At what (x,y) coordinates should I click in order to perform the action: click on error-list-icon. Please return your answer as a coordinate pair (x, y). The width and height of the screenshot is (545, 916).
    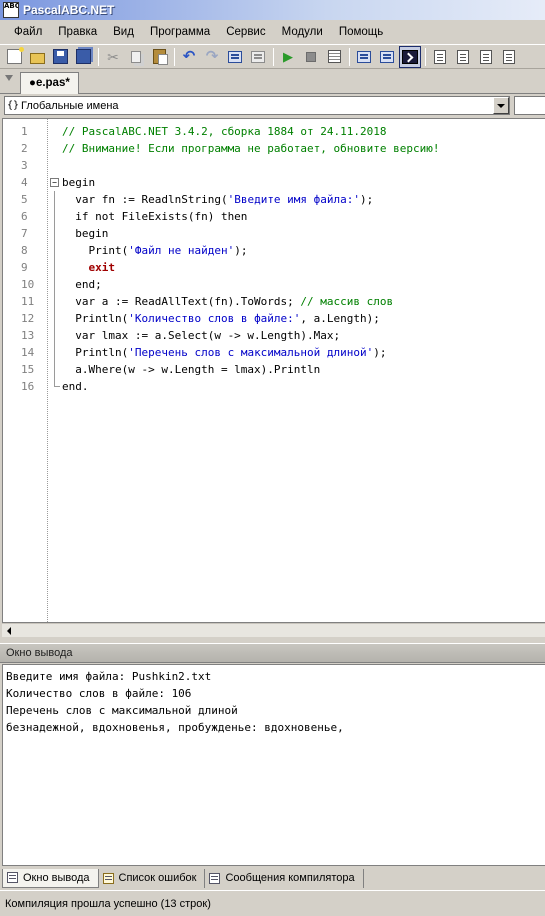
    Looking at the image, I should click on (108, 878).